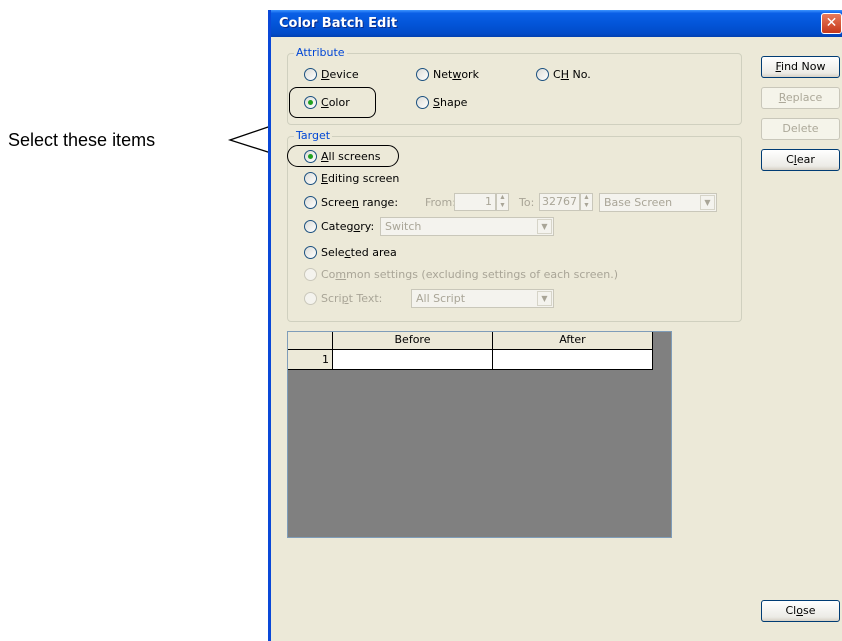  Describe the element at coordinates (310, 74) in the screenshot. I see `radio-device-circle` at that location.